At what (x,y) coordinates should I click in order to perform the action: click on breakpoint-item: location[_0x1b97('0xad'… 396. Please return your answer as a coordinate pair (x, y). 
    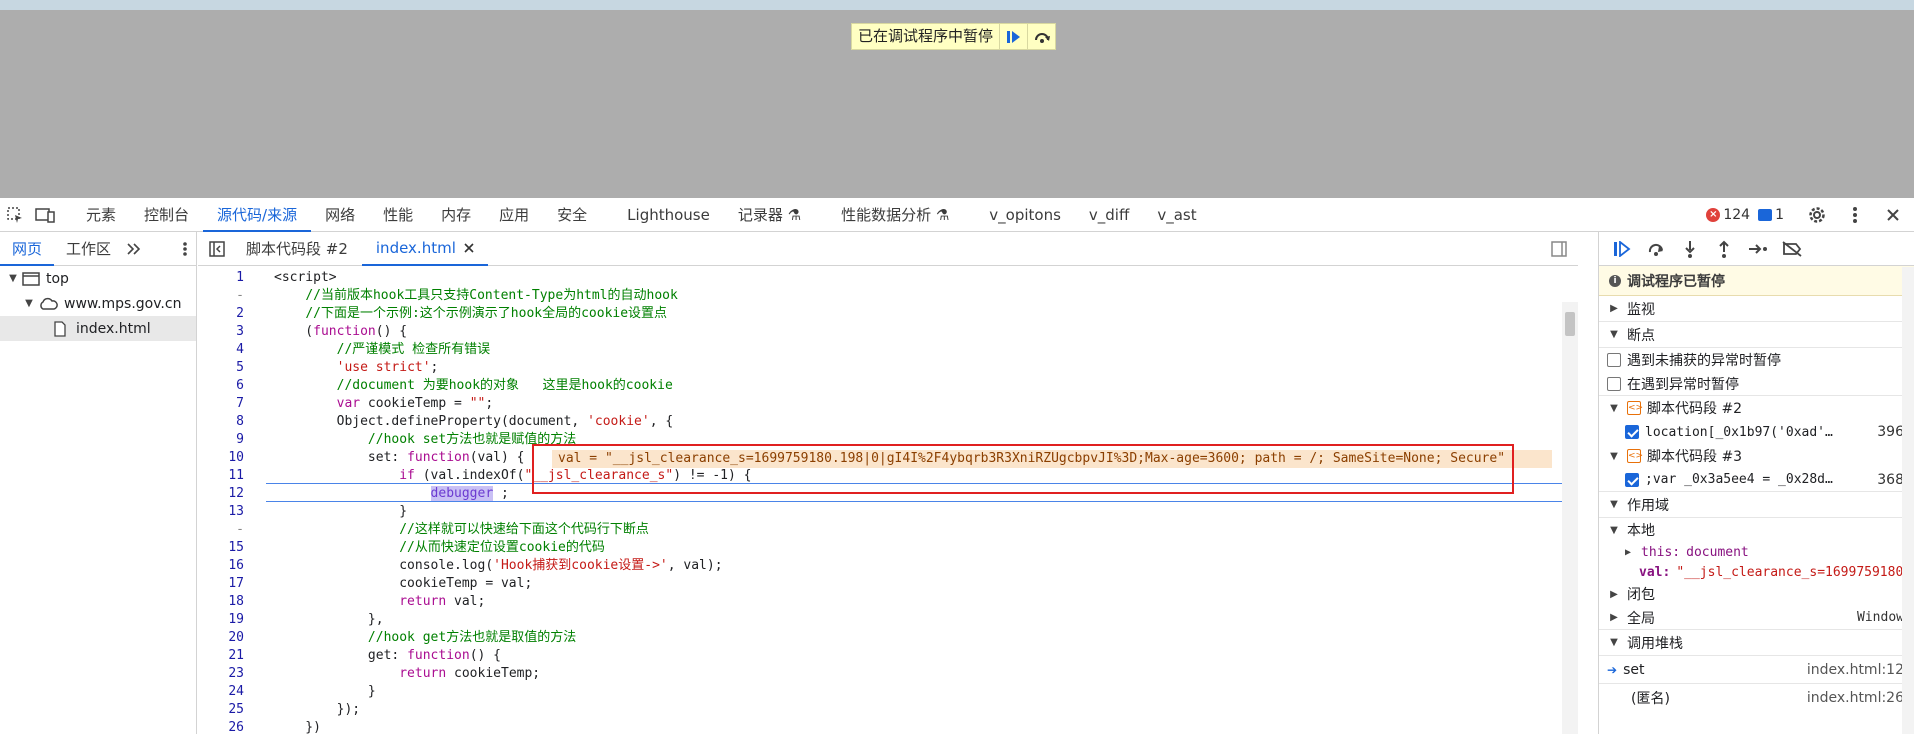
    Looking at the image, I should click on (1756, 432).